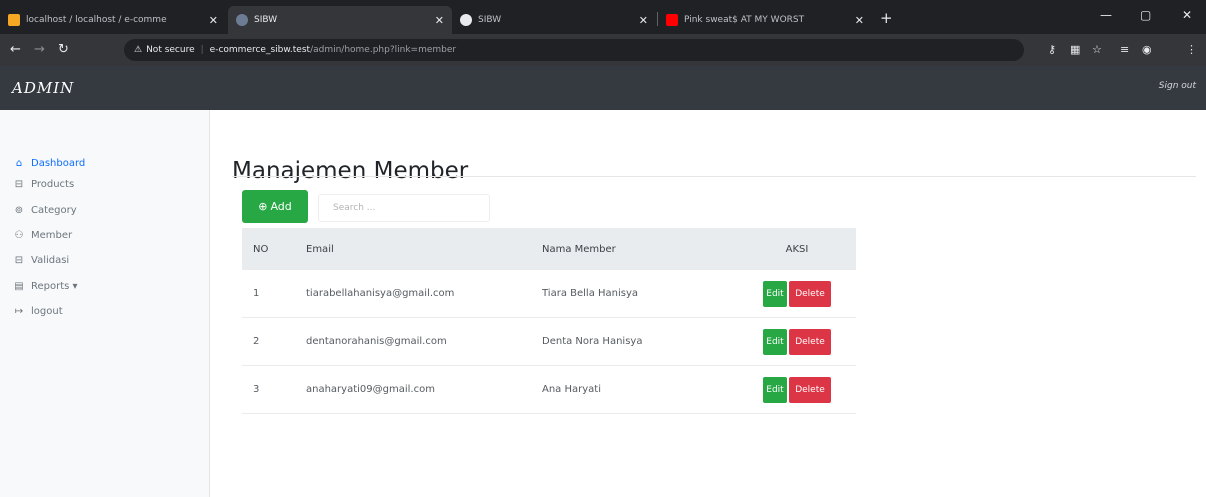  I want to click on sidebar-item-dashboard: ⌂ Dashboard, so click(48, 163).